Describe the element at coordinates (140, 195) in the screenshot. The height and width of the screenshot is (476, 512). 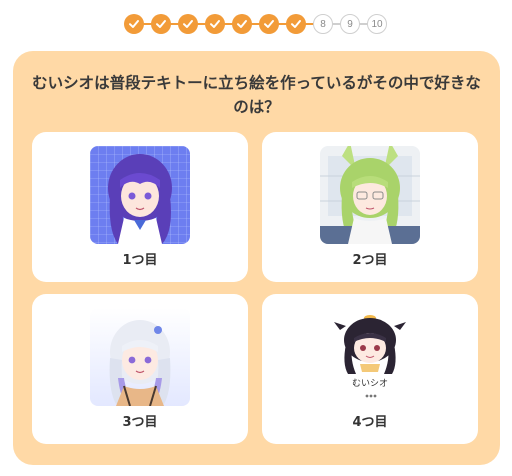
I see `purple-hair-girl-portrait` at that location.